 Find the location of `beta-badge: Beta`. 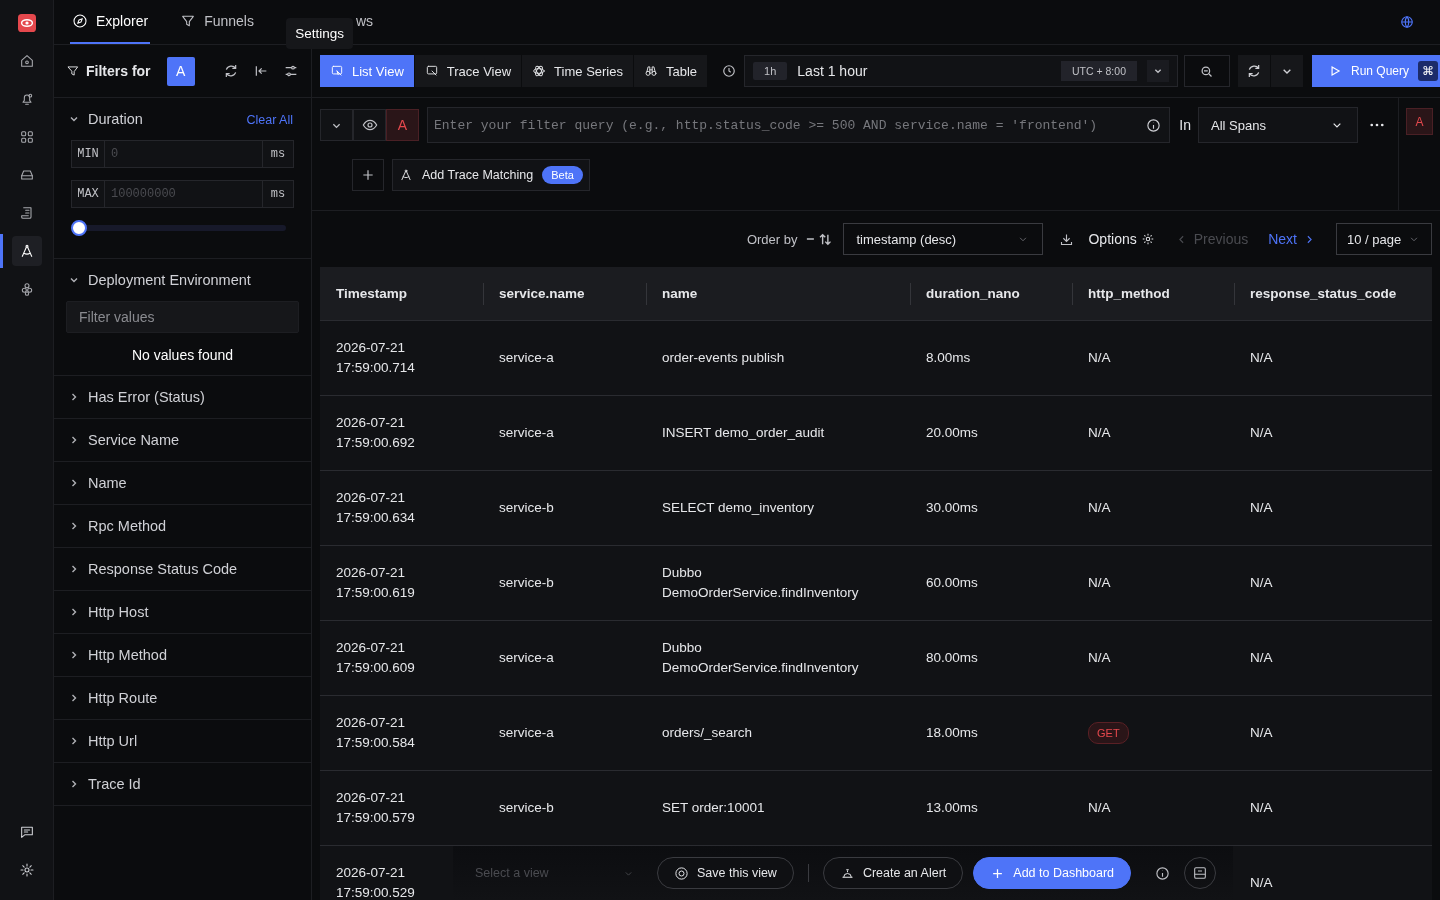

beta-badge: Beta is located at coordinates (562, 175).